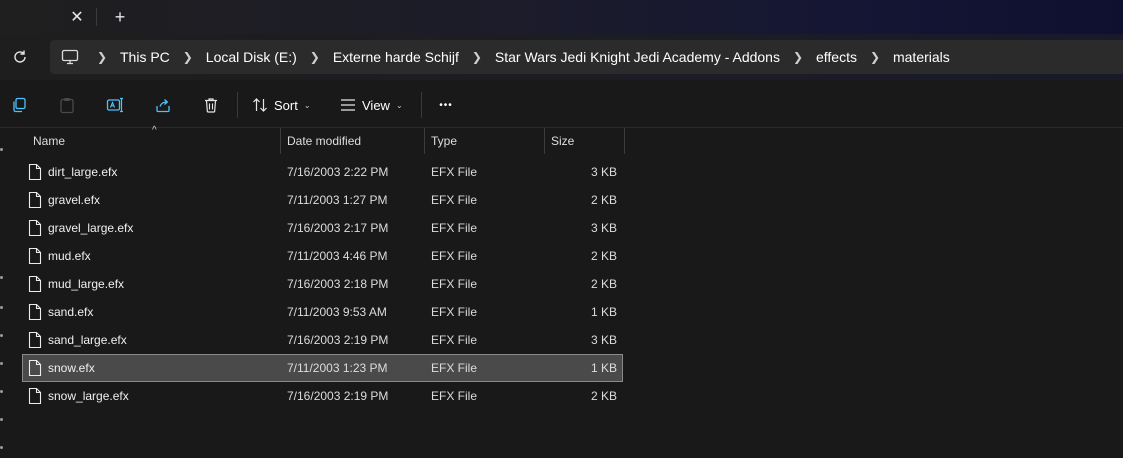  Describe the element at coordinates (19, 105) in the screenshot. I see `copy-button` at that location.